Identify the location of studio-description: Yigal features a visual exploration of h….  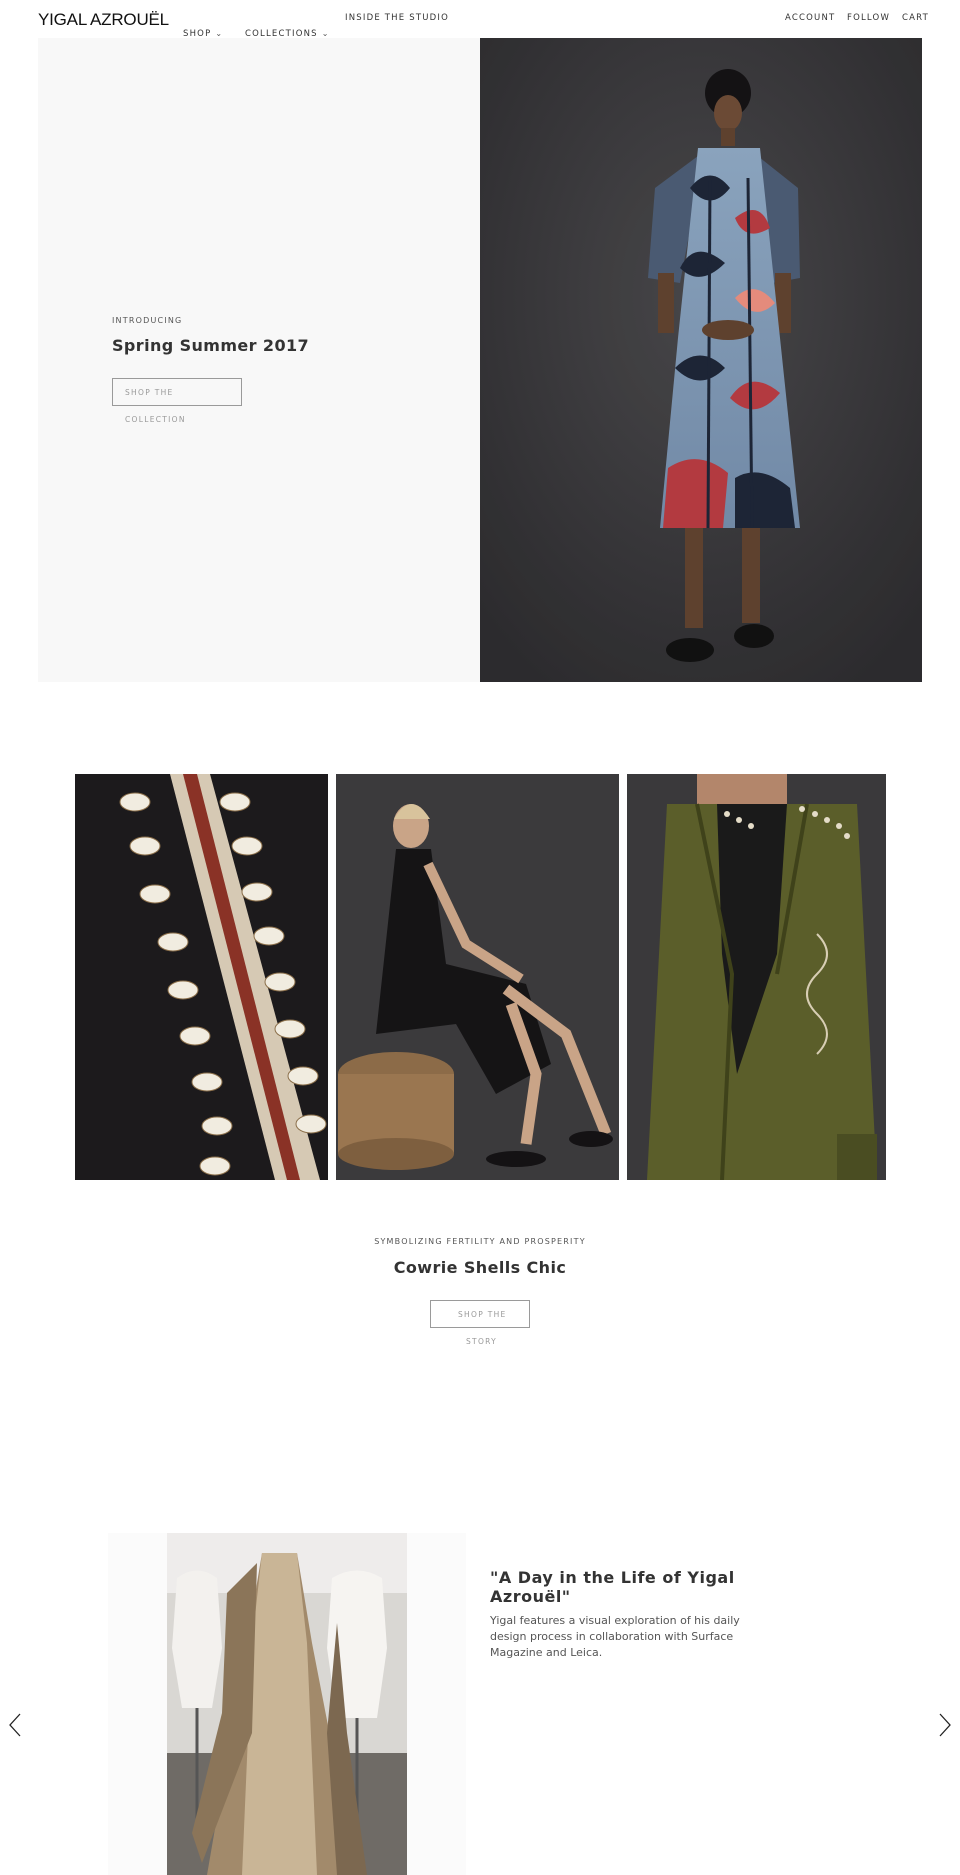
(615, 1636).